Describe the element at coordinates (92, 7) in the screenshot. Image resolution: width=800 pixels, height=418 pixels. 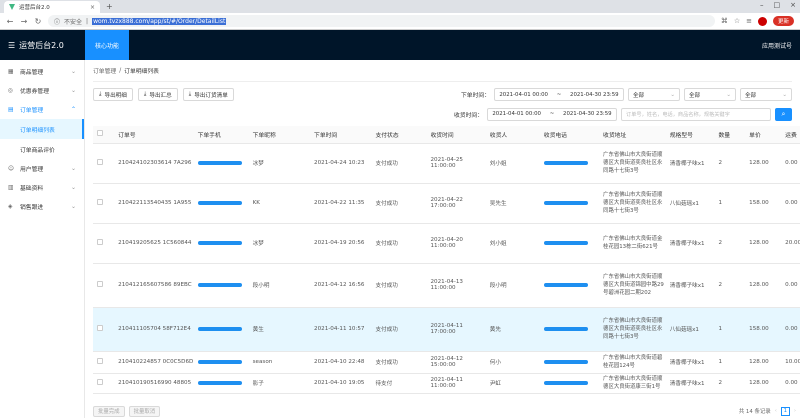
I see `close-tab-icon: ×` at that location.